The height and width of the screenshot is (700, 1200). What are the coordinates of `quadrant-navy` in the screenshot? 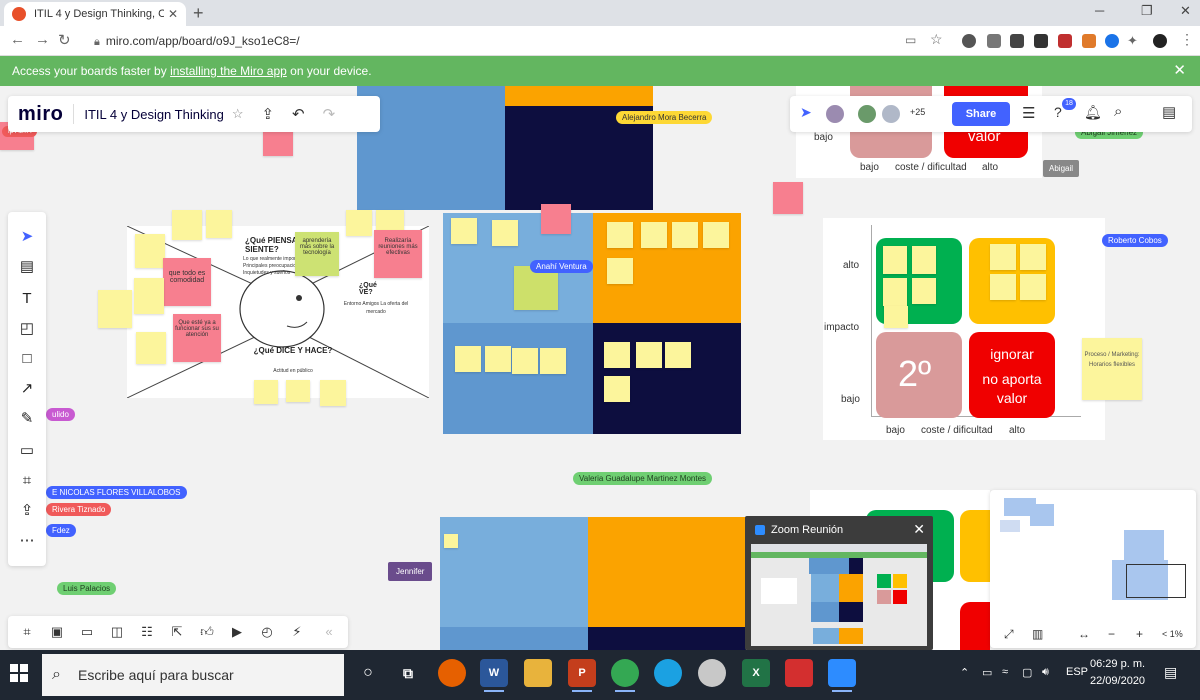 It's located at (667, 638).